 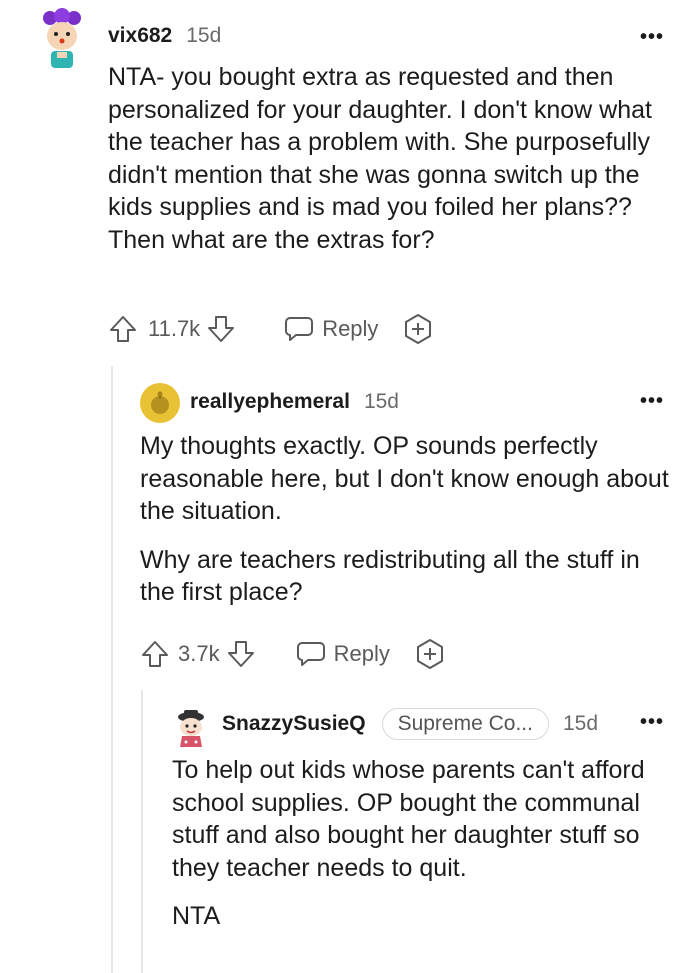 I want to click on comment-paragraph: NTA, so click(x=196, y=916).